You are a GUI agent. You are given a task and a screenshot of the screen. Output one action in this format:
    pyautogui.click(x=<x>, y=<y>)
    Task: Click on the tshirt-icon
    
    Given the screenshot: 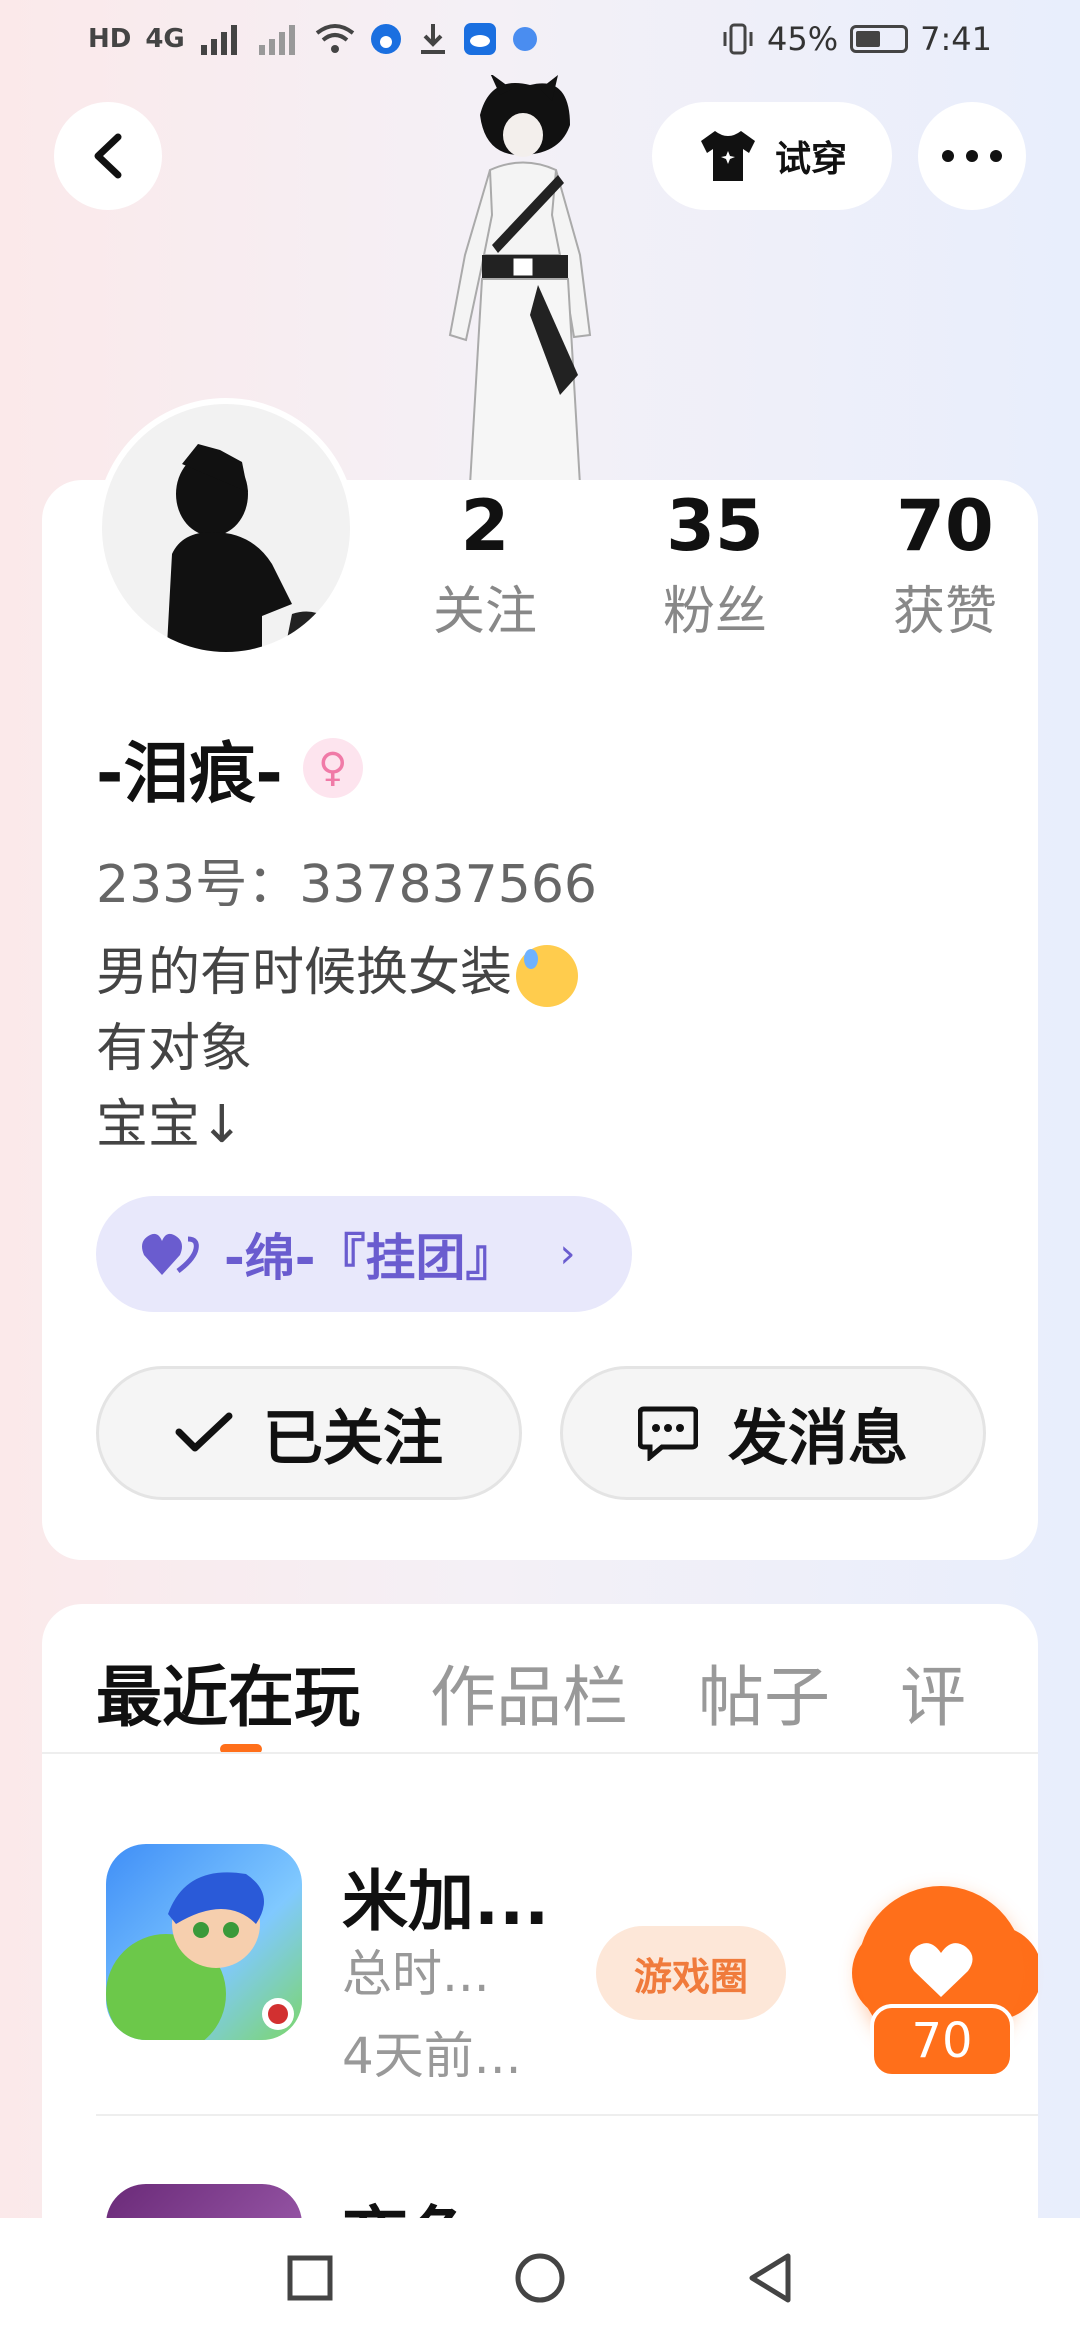 What is the action you would take?
    pyautogui.click(x=727, y=156)
    